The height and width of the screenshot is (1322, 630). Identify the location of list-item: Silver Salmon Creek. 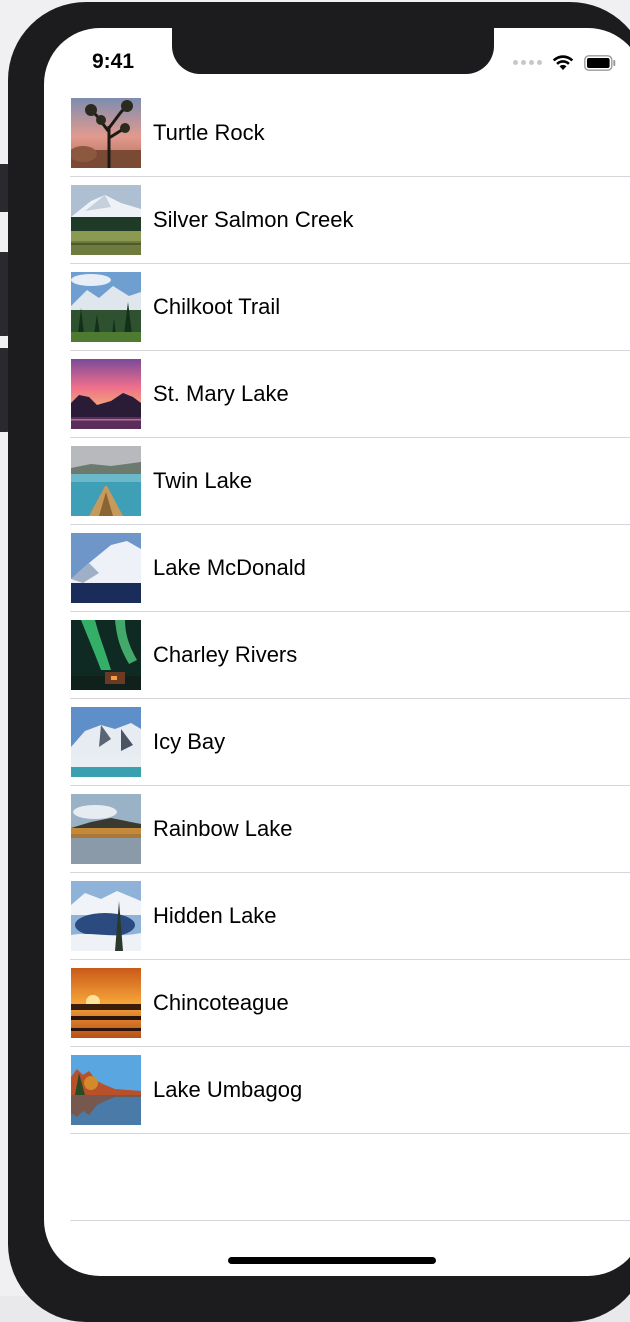
(350, 220).